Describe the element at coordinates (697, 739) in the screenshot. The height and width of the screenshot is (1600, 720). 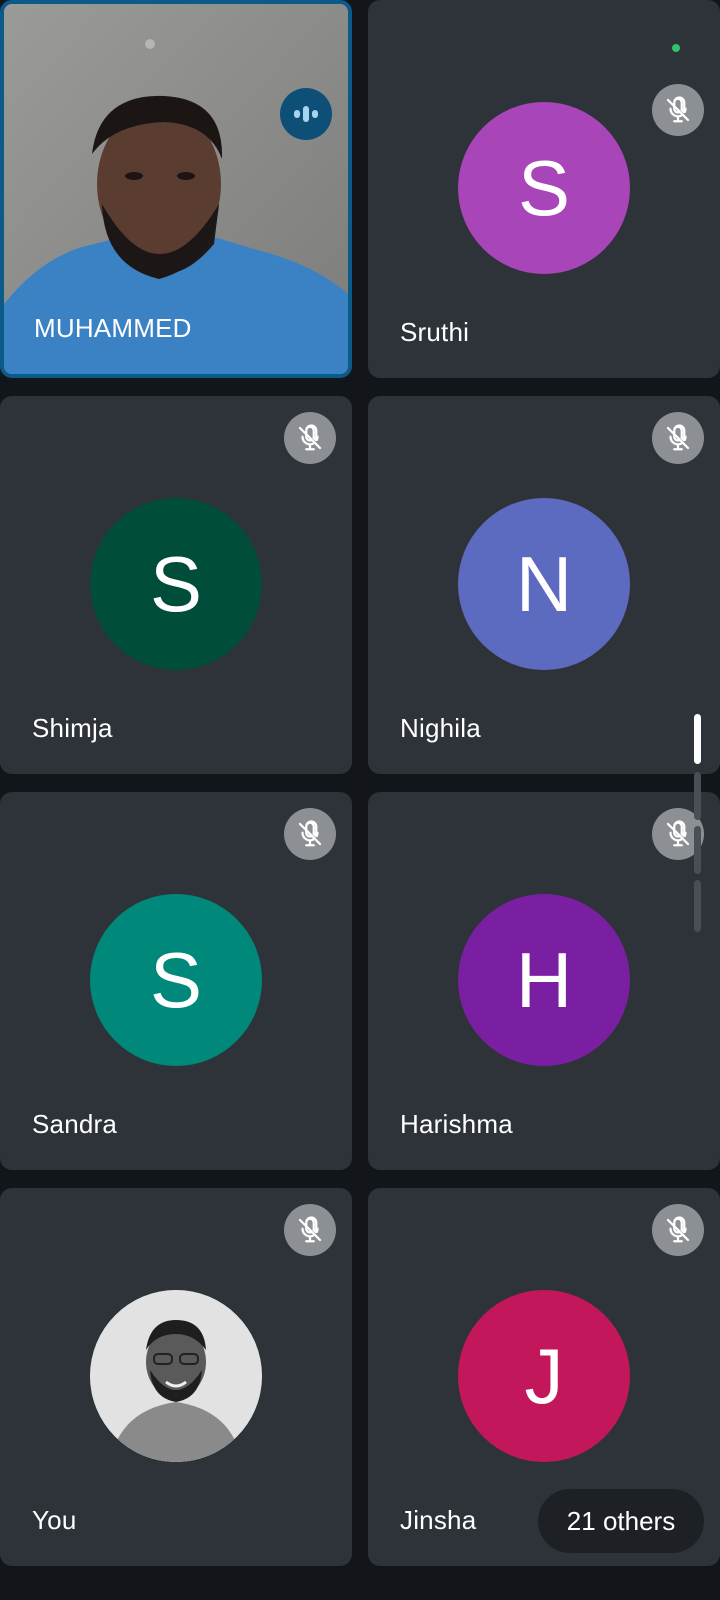
I see `scrollbar-thumb` at that location.